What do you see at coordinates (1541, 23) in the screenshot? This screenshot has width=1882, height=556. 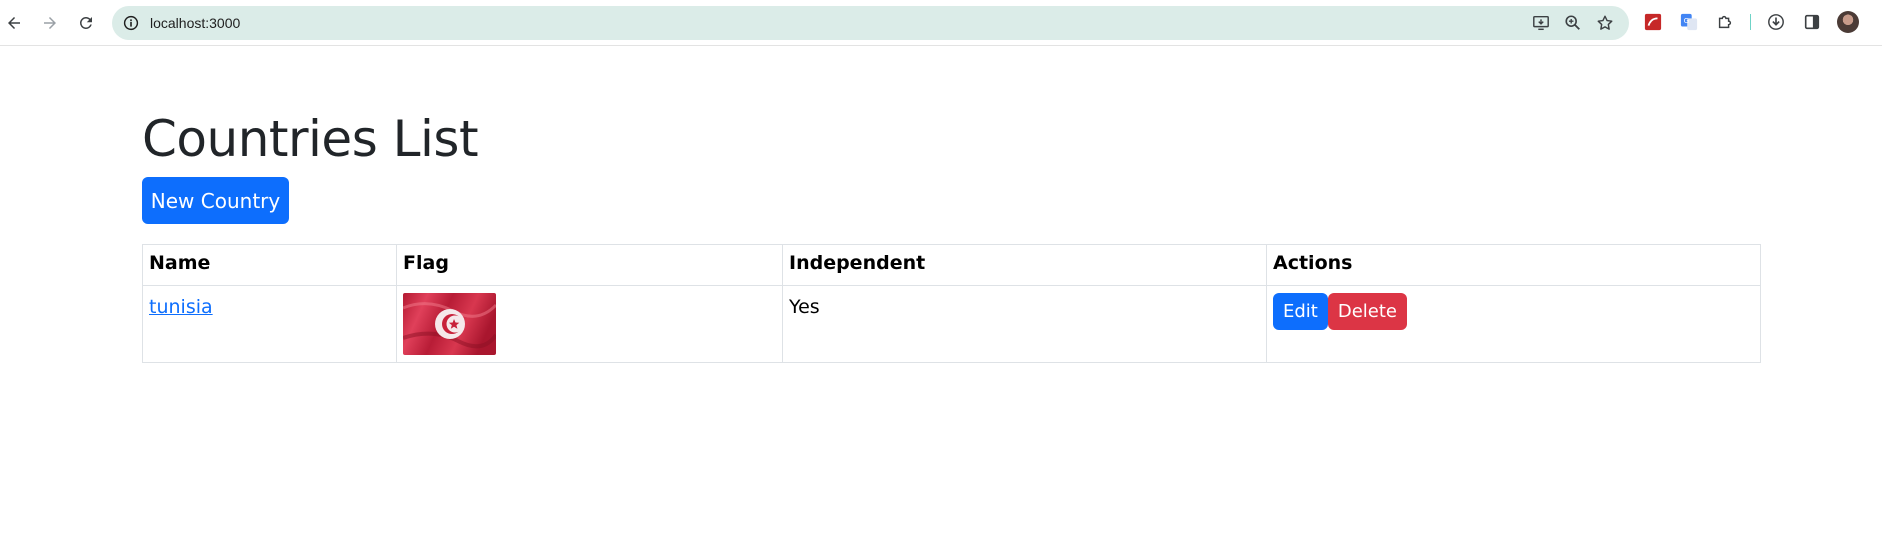 I see `install-app-icon` at bounding box center [1541, 23].